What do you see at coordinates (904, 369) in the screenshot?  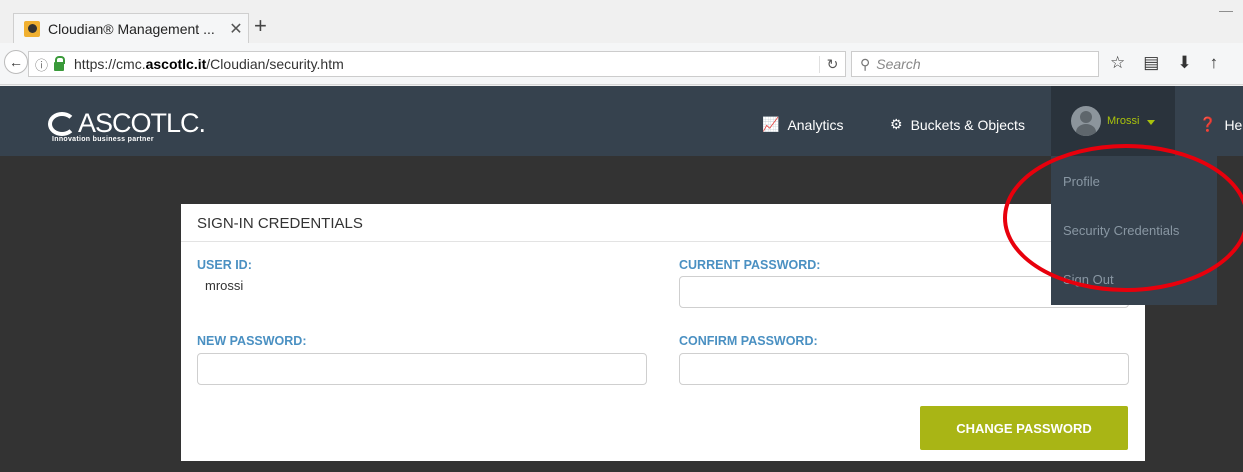 I see `confirm-password-field` at bounding box center [904, 369].